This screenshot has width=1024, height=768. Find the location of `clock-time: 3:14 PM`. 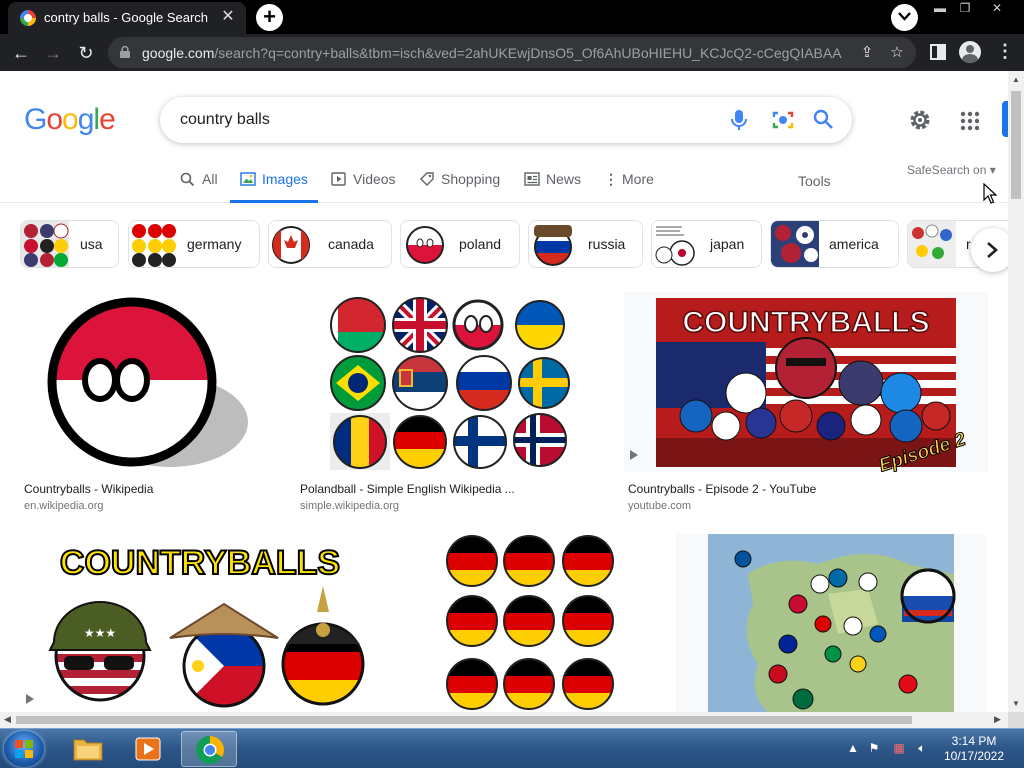

clock-time: 3:14 PM is located at coordinates (974, 741).